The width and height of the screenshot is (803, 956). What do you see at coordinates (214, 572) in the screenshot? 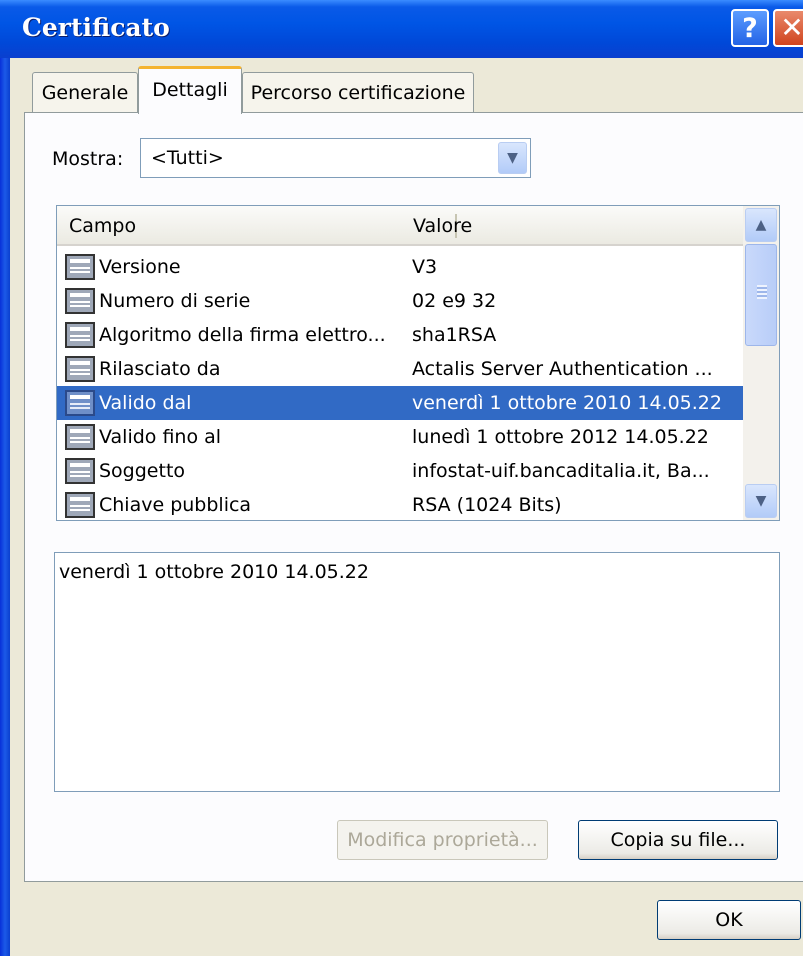
I see `field-detail-text: venerdì 1 ottobre 2010 14.05.22` at bounding box center [214, 572].